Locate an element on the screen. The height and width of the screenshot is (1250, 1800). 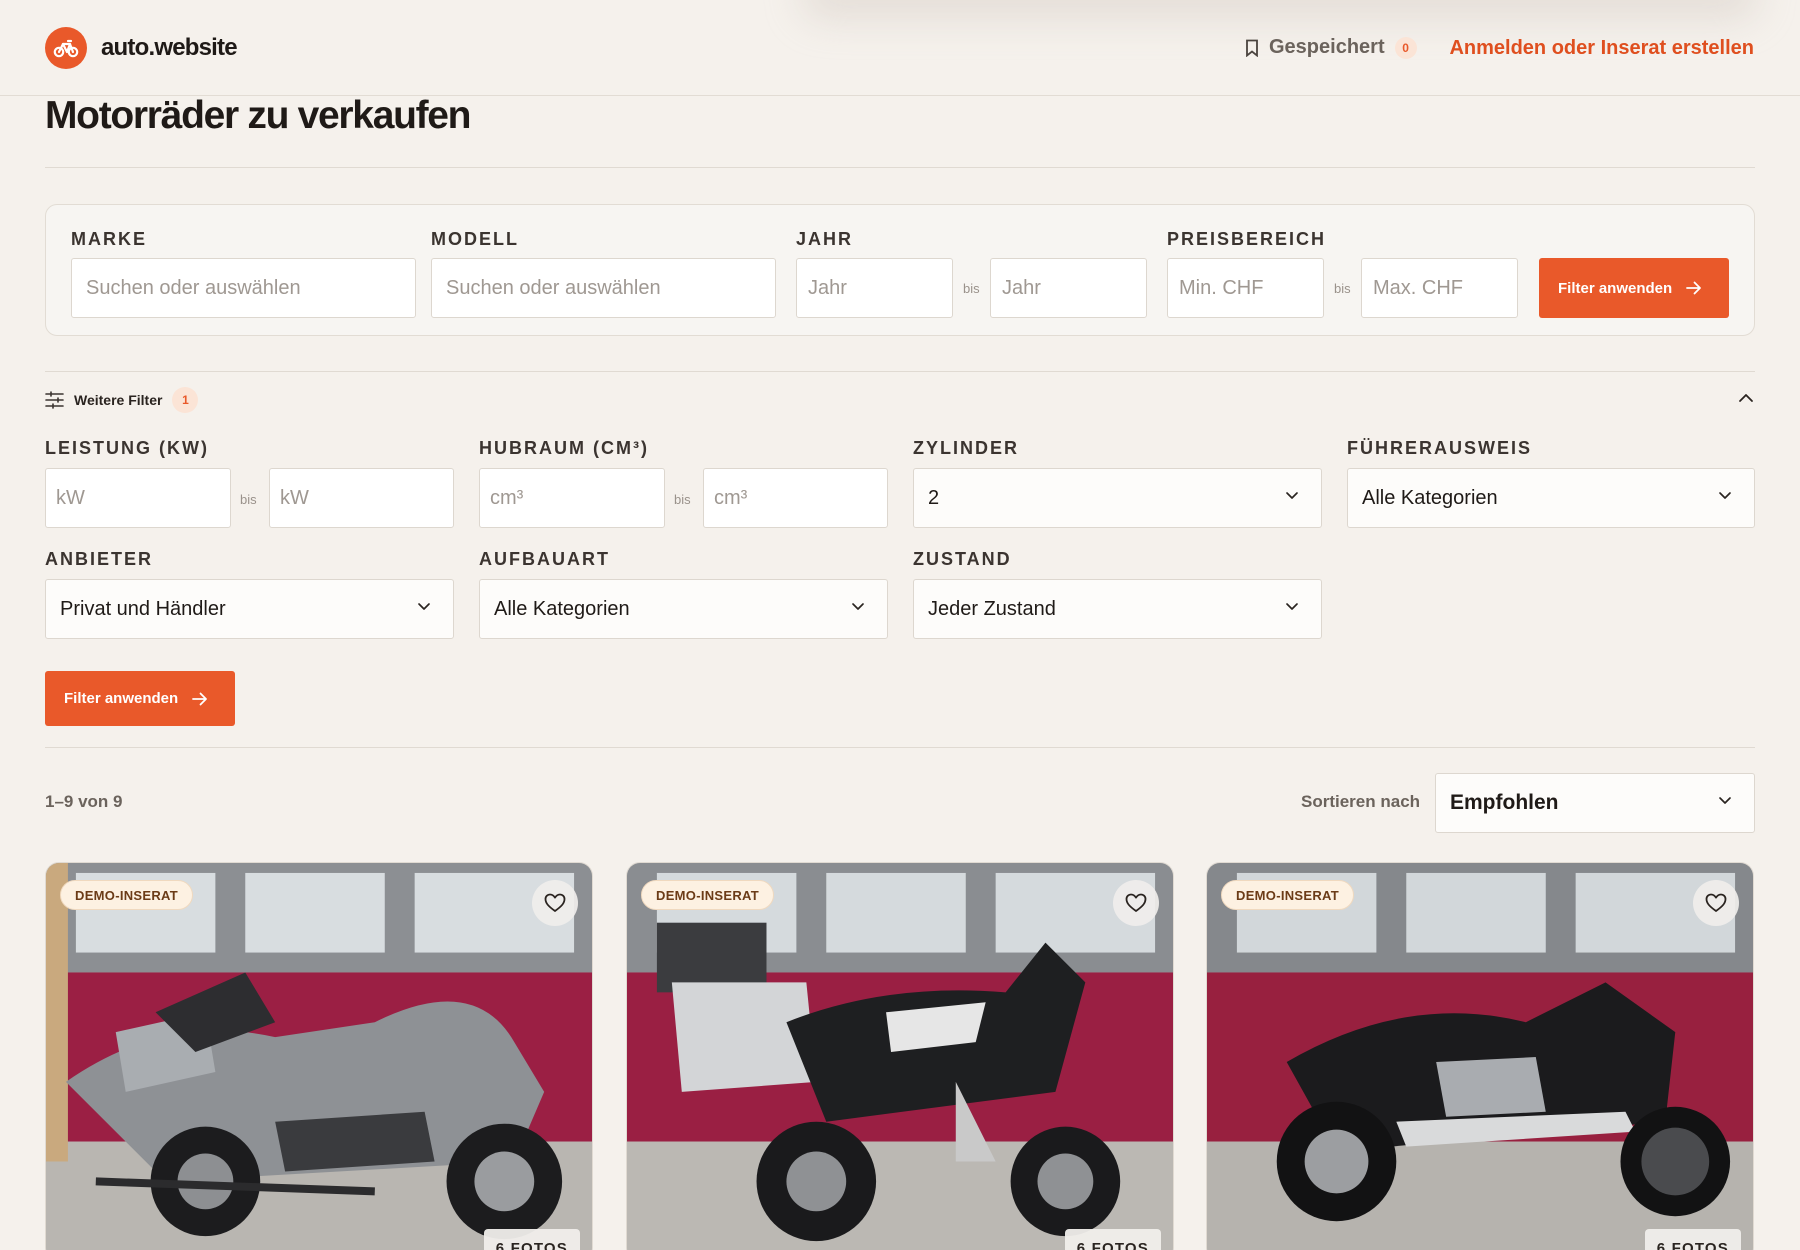
apply-more-filters-label: Filter anwenden is located at coordinates (121, 698).